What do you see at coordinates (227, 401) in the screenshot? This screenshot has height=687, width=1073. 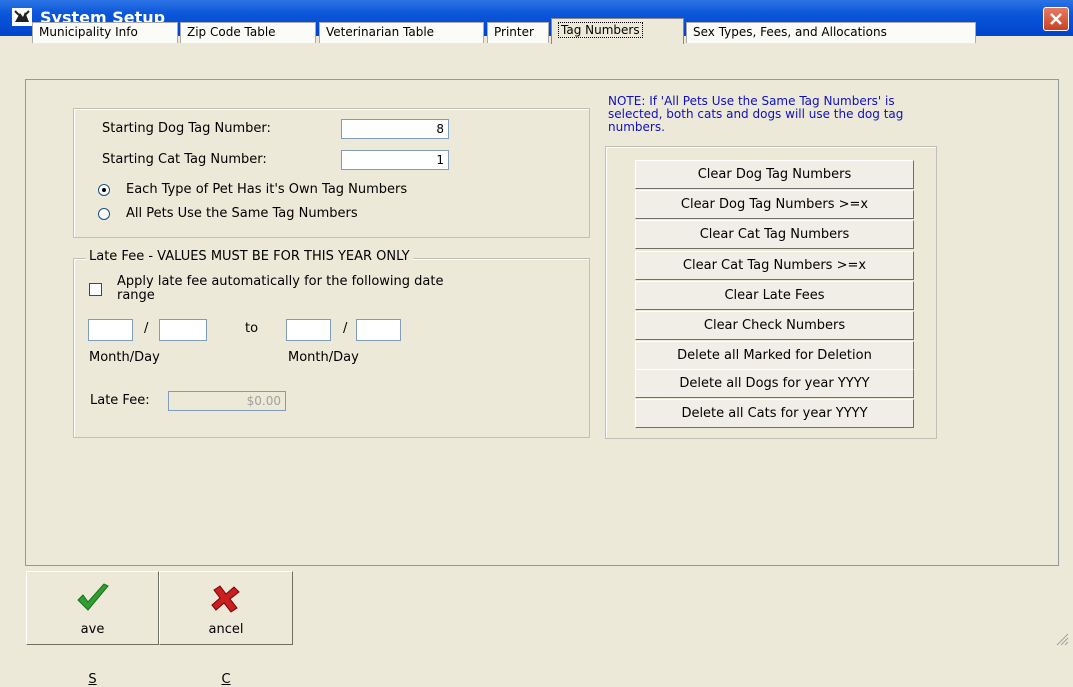 I see `late-fee-amount-input: $0.00` at bounding box center [227, 401].